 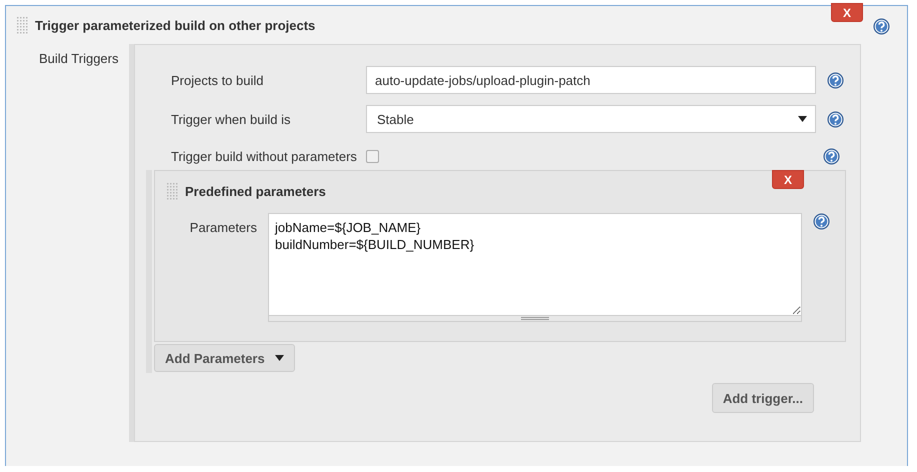 I want to click on parameters-textarea: jobName=${JOB_NAME} buildNumber=${BUILD_NUMBER}, so click(x=535, y=264).